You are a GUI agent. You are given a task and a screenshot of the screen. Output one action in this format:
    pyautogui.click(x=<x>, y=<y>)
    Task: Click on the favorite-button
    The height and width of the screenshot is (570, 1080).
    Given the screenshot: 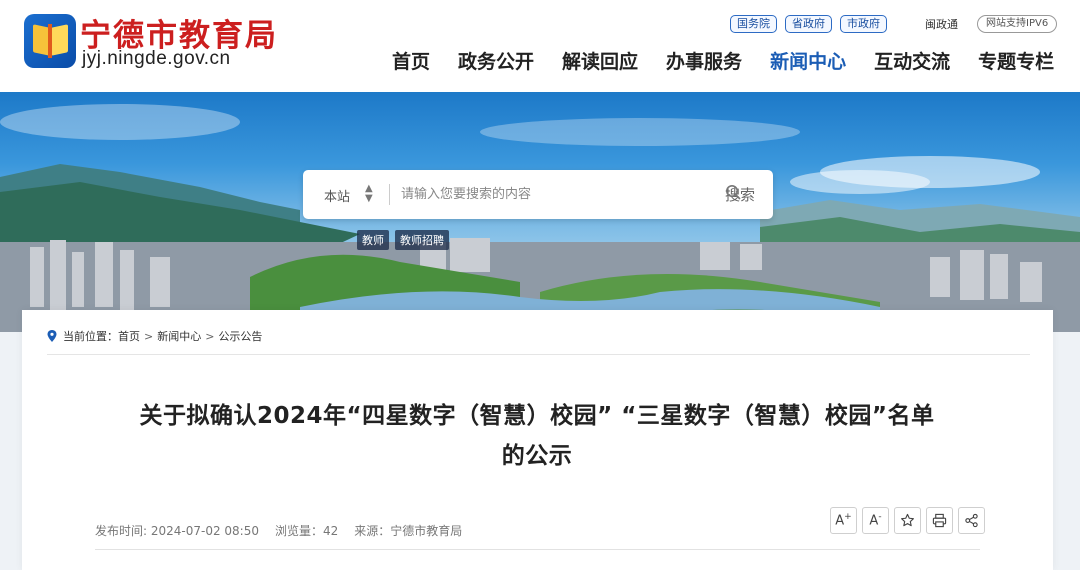 What is the action you would take?
    pyautogui.click(x=907, y=520)
    